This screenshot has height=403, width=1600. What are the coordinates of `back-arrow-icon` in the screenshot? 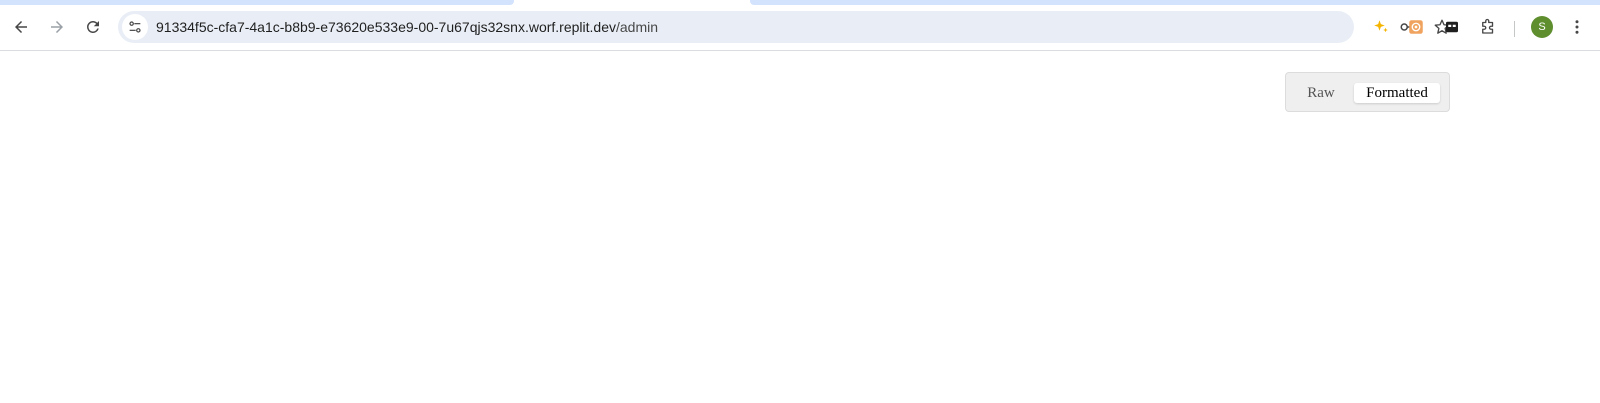 It's located at (21, 27).